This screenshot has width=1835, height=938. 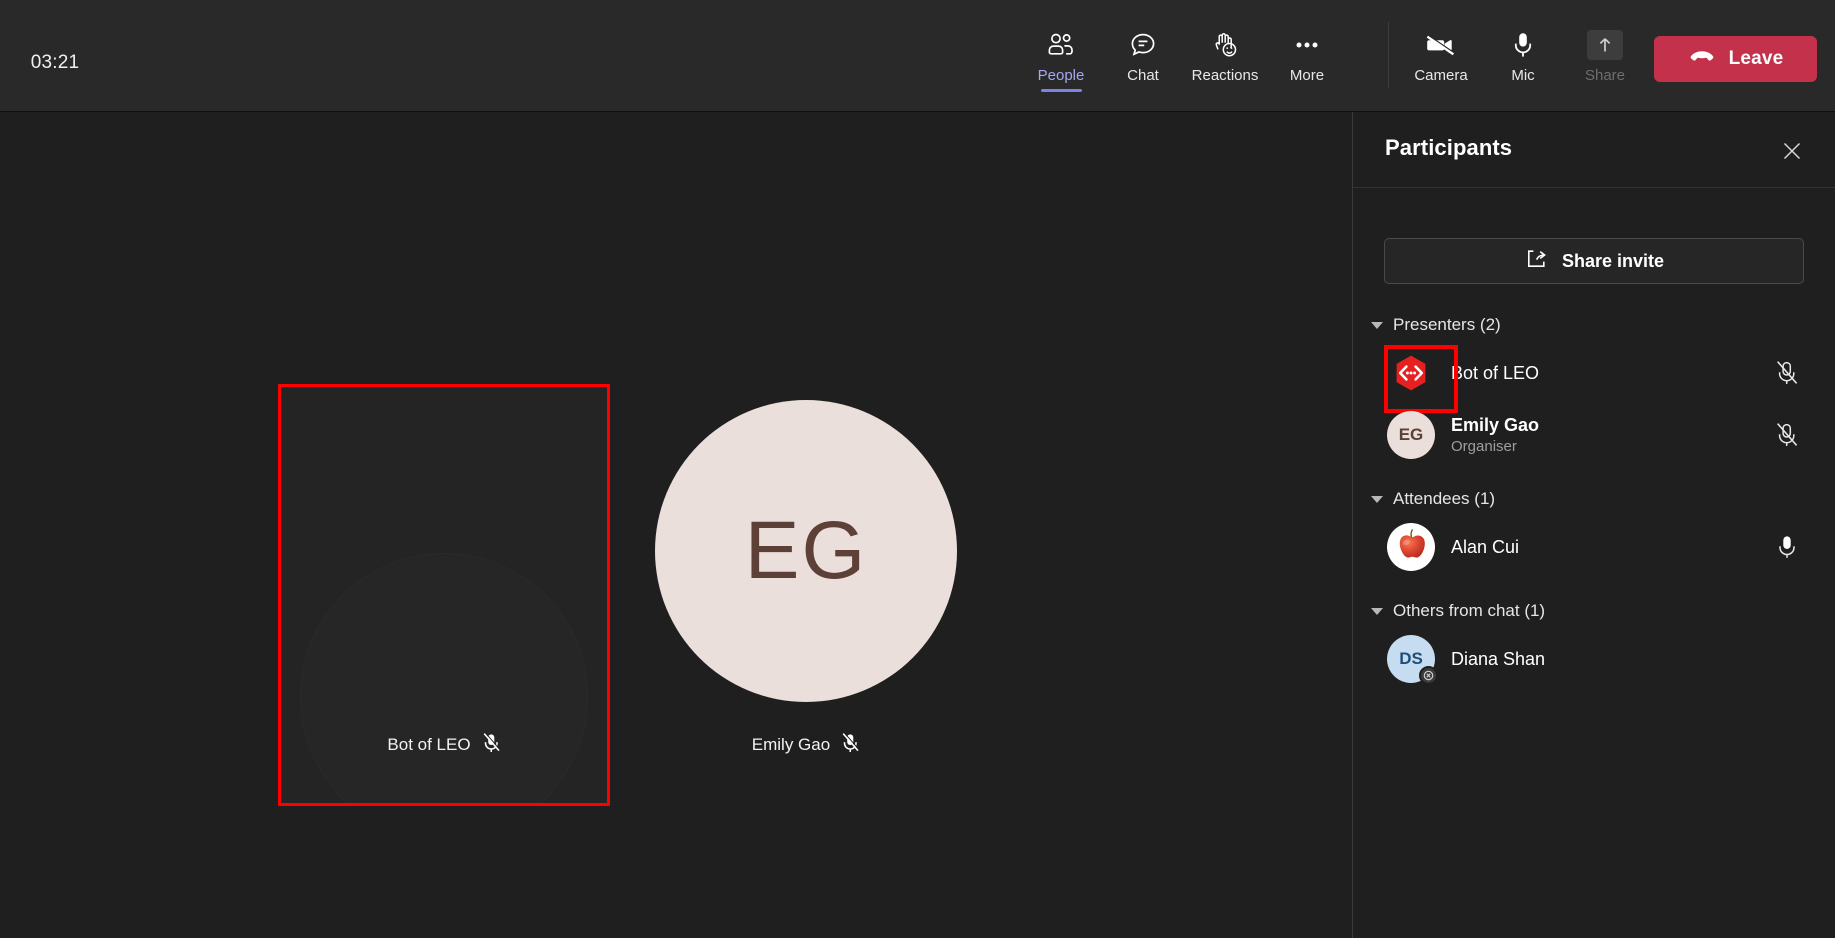 I want to click on toolbar-chat-button: Chat, so click(x=1143, y=49).